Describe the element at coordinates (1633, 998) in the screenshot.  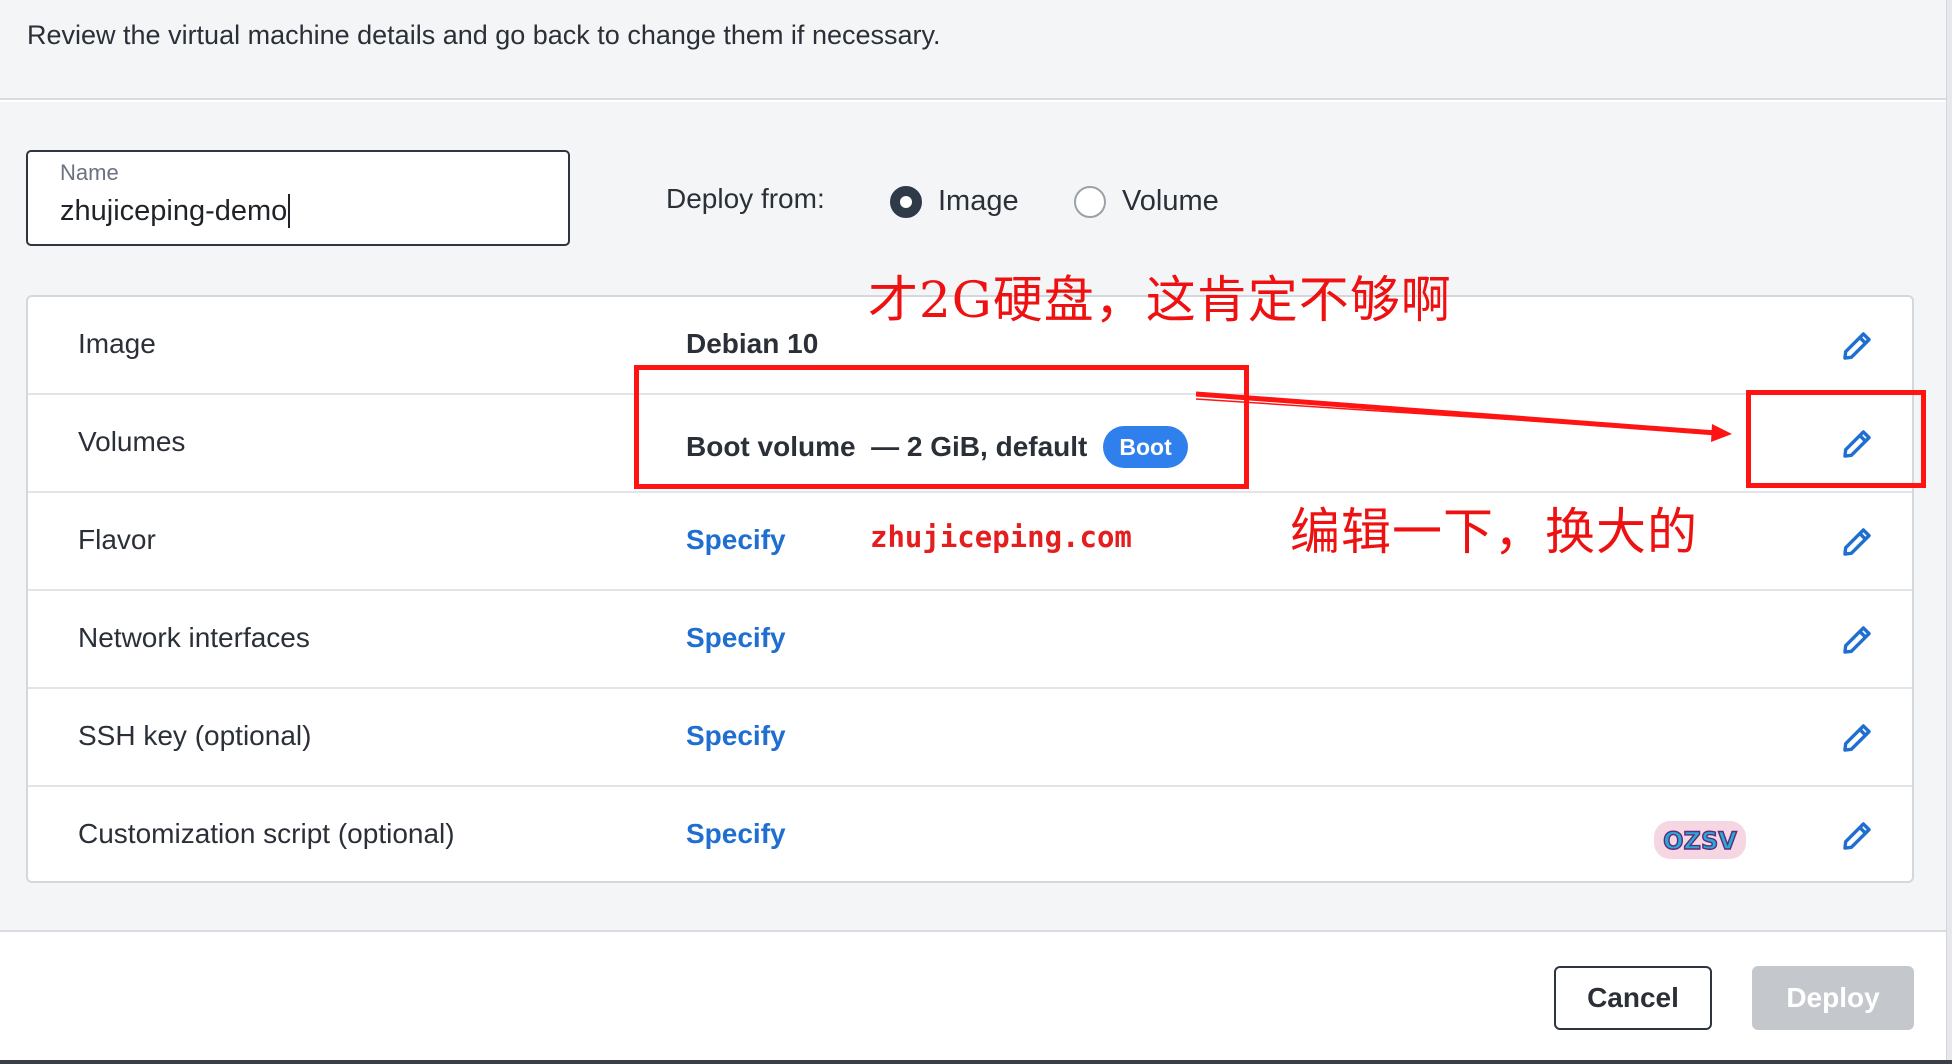
I see `cancel-button: Cancel` at that location.